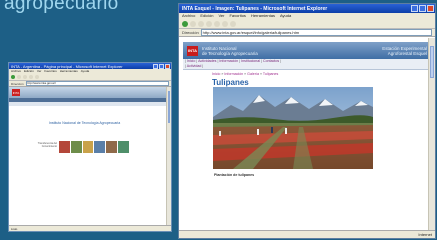 The width and height of the screenshot is (437, 240). I want to click on nav-actividades: Actividades, so click(207, 61).